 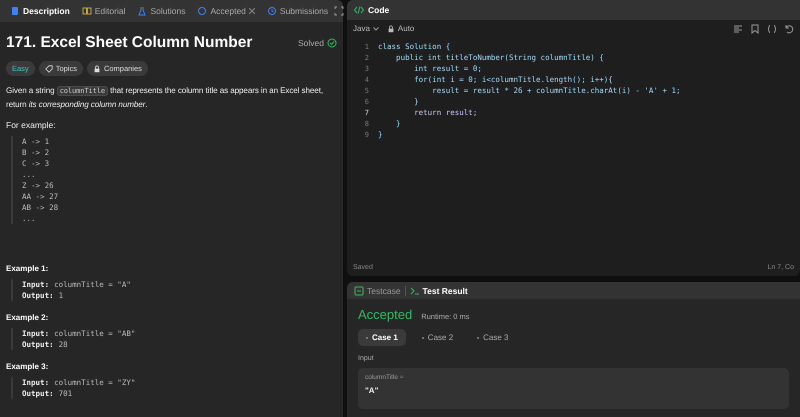 I want to click on format-icon, so click(x=738, y=29).